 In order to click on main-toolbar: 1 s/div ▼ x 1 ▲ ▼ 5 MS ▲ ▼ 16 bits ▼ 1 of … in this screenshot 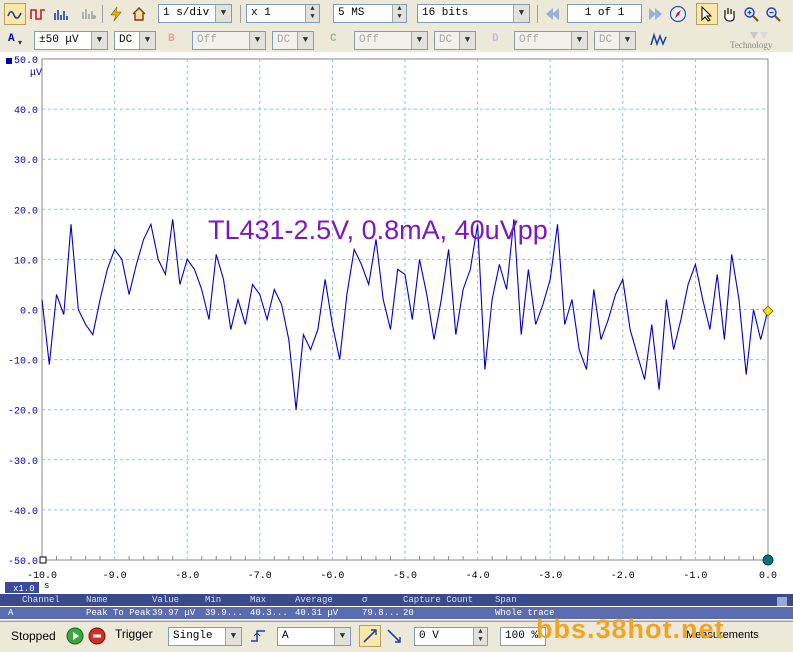, I will do `click(396, 14)`.